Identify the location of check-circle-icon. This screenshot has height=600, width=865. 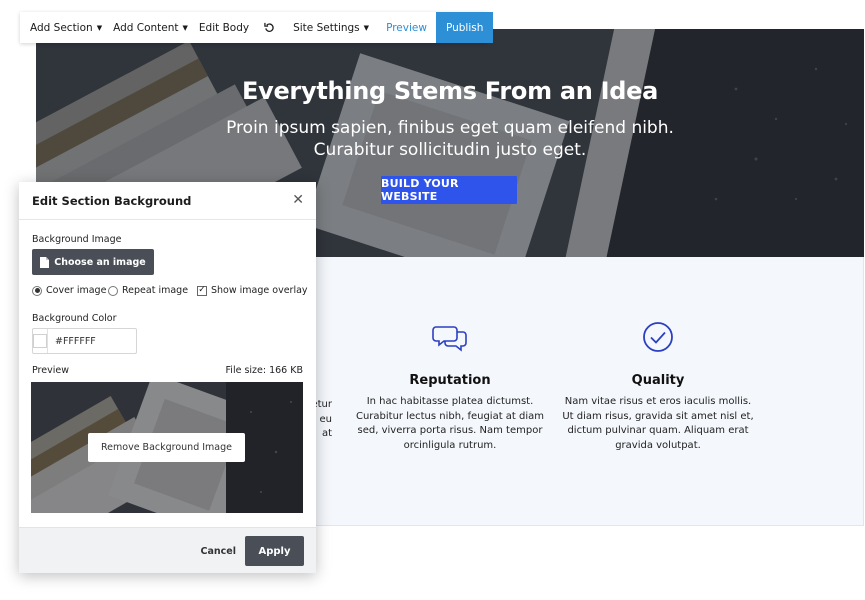
(658, 337).